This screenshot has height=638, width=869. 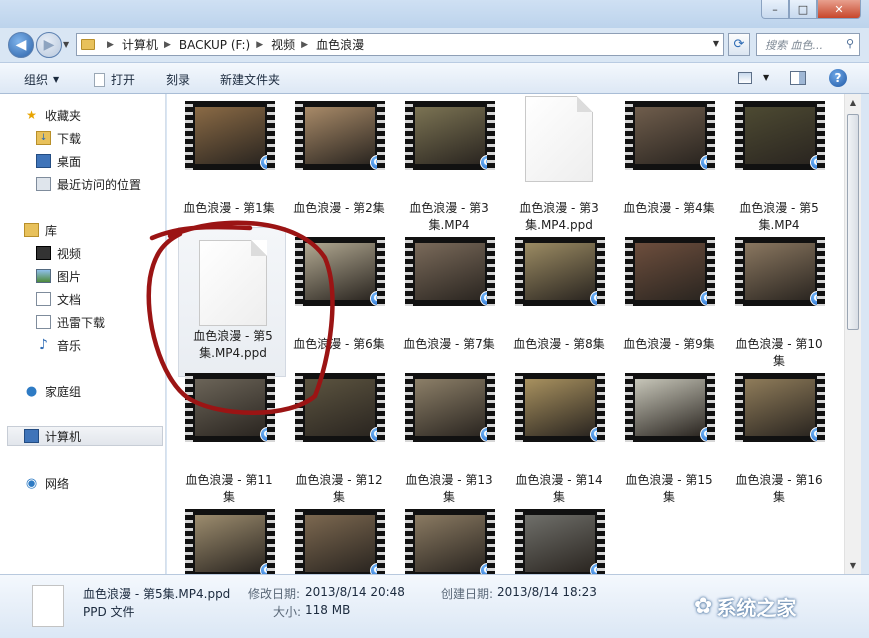 I want to click on file-item-video: Q 血色浪漫 - 第6集, so click(x=339, y=307).